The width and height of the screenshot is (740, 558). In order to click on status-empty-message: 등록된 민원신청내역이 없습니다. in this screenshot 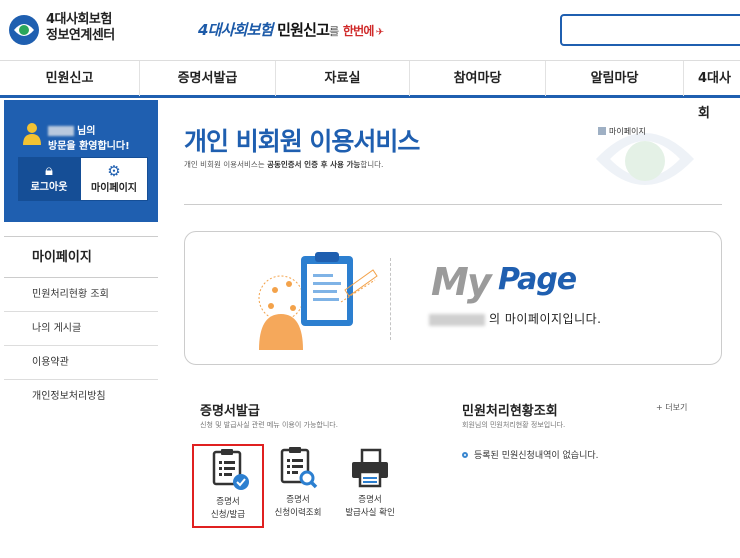, I will do `click(530, 454)`.